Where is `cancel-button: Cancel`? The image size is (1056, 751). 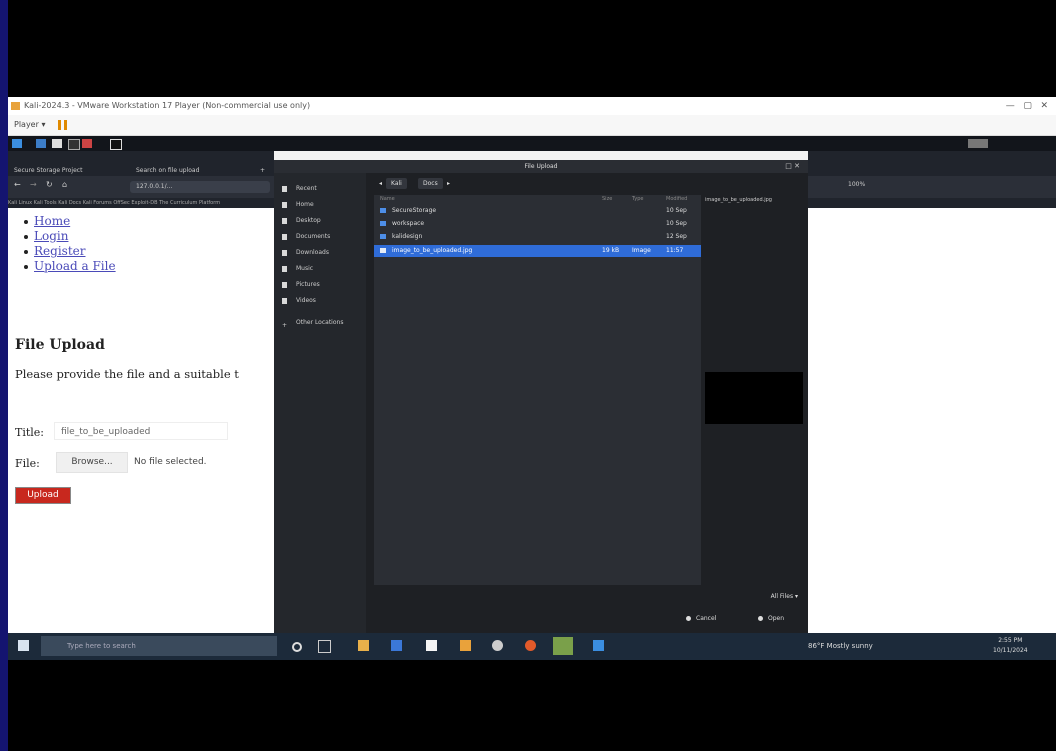 cancel-button: Cancel is located at coordinates (701, 618).